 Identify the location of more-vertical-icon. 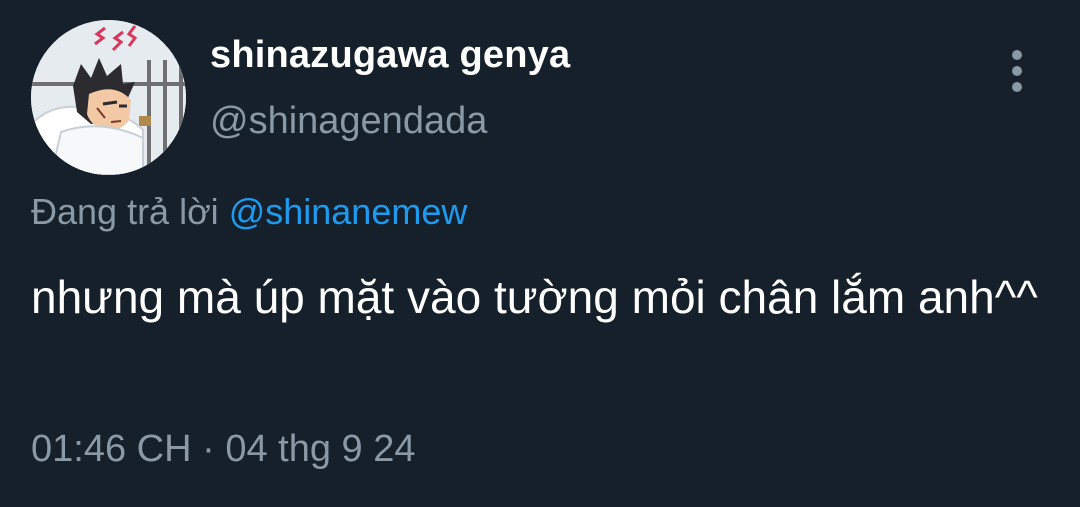
(1017, 71).